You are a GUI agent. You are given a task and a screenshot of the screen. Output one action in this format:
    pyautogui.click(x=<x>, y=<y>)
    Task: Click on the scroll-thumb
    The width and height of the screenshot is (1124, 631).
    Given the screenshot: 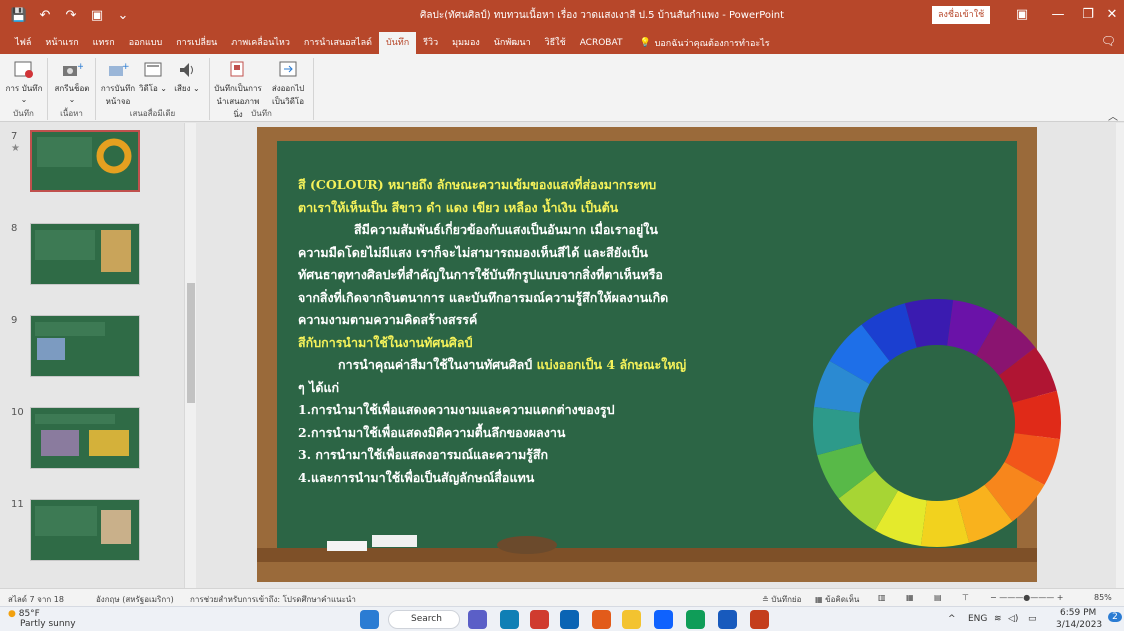 What is the action you would take?
    pyautogui.click(x=191, y=343)
    